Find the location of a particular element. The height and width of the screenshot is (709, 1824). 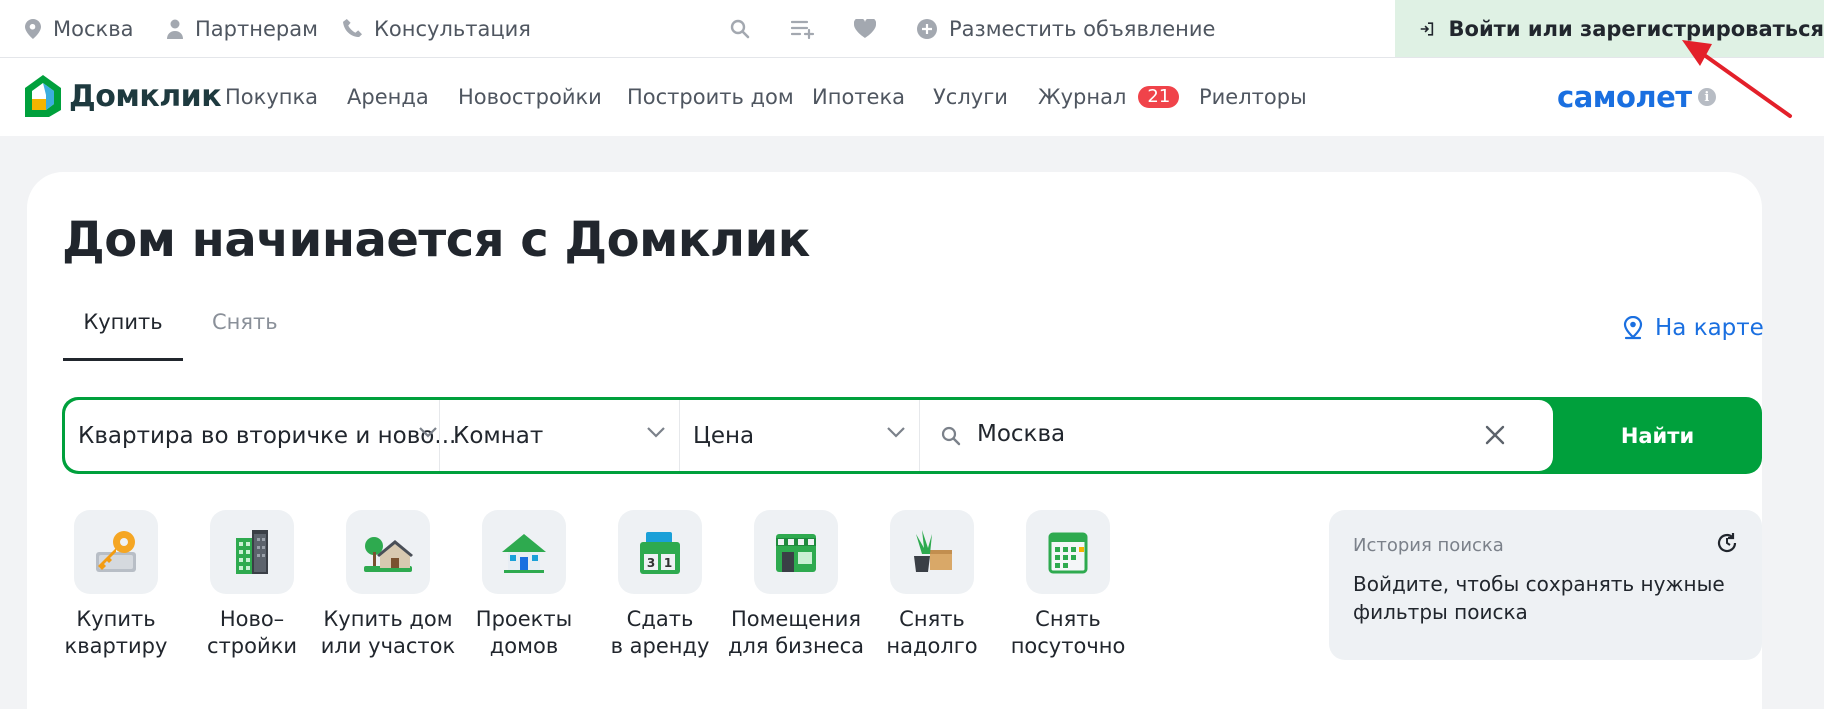

location-input: Москва is located at coordinates (1247, 435).